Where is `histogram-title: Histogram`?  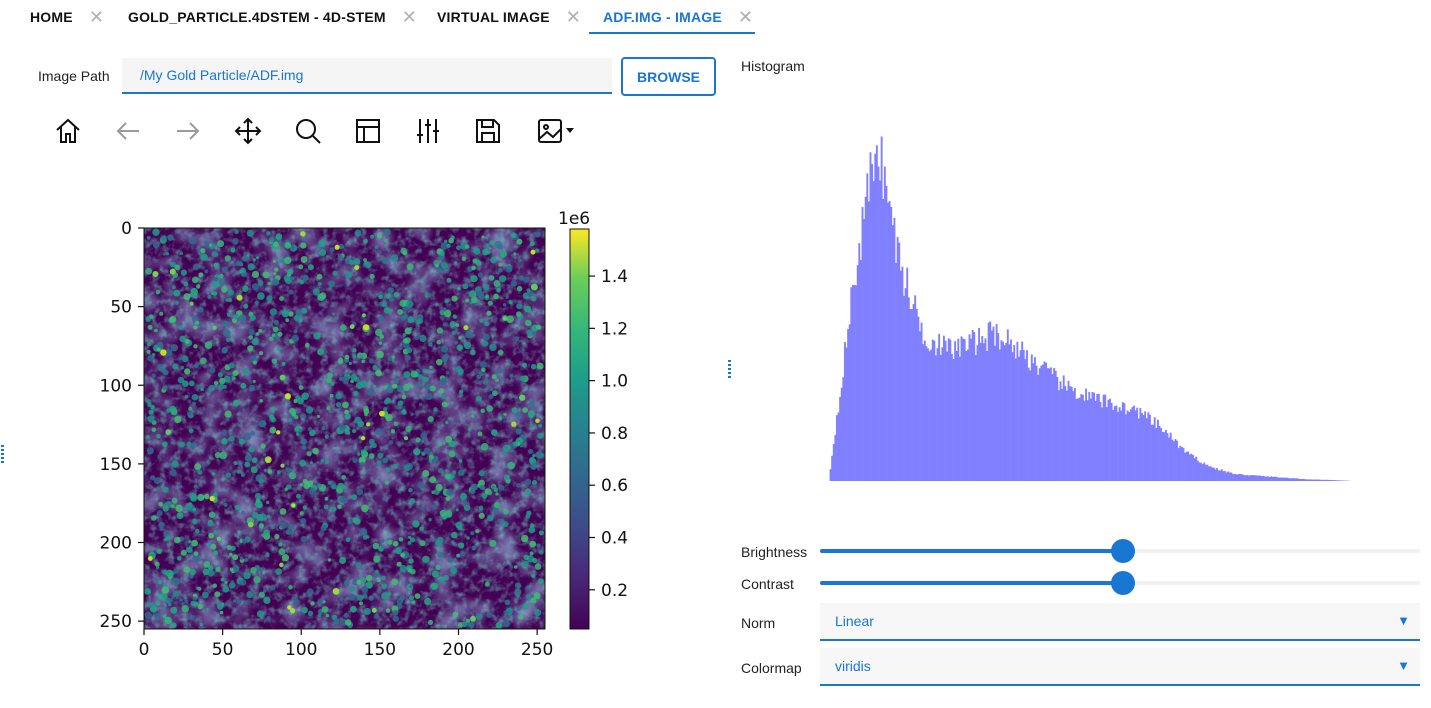
histogram-title: Histogram is located at coordinates (773, 66).